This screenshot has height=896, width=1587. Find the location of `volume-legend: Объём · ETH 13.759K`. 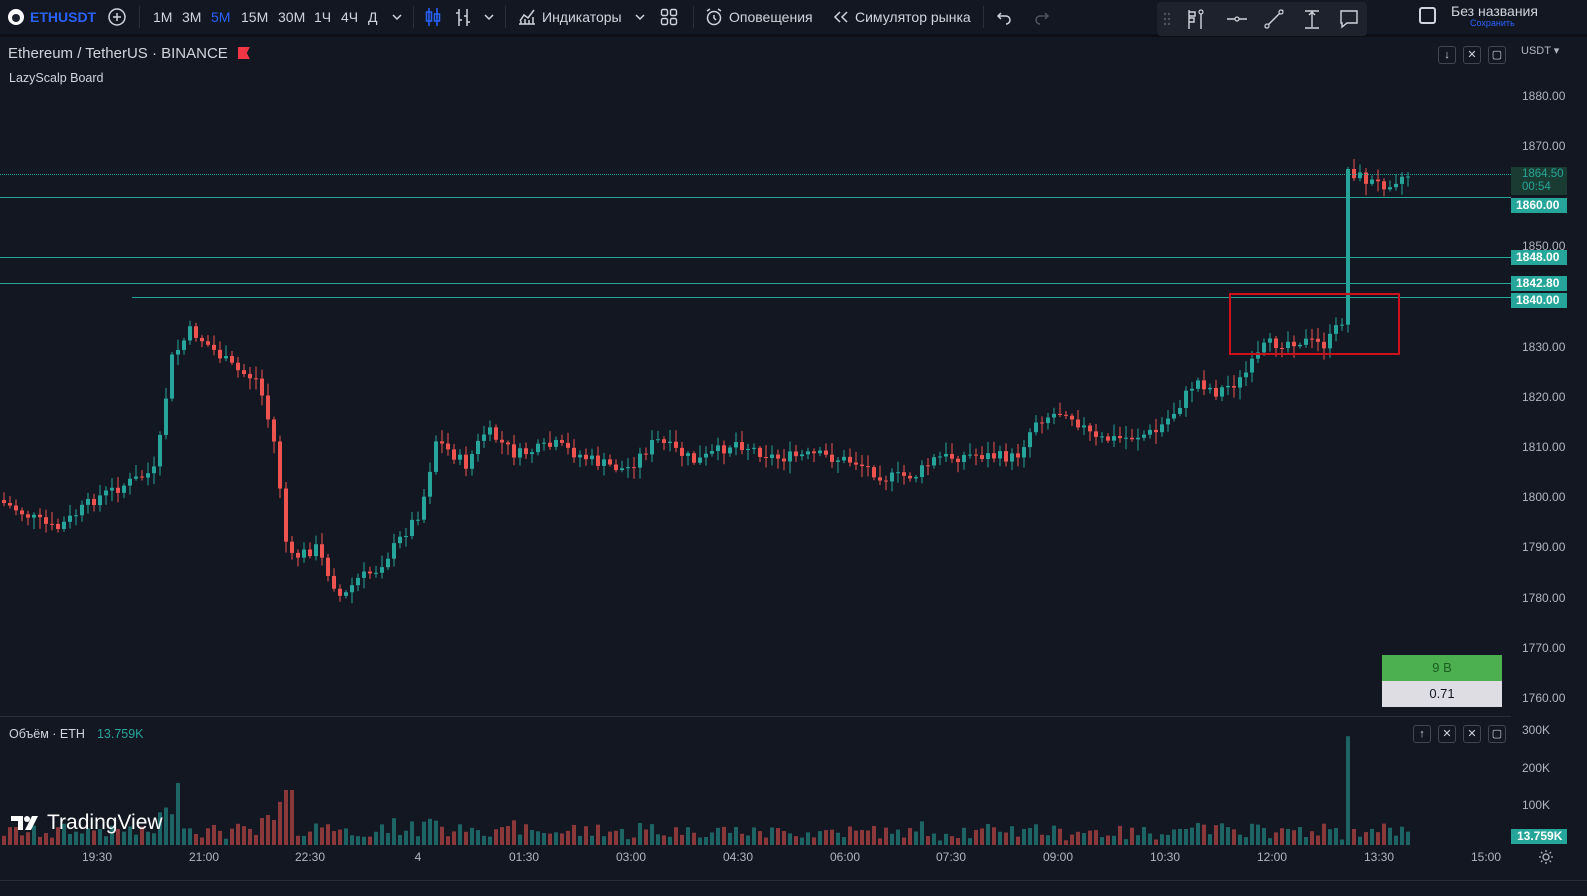

volume-legend: Объём · ETH 13.759K is located at coordinates (76, 734).